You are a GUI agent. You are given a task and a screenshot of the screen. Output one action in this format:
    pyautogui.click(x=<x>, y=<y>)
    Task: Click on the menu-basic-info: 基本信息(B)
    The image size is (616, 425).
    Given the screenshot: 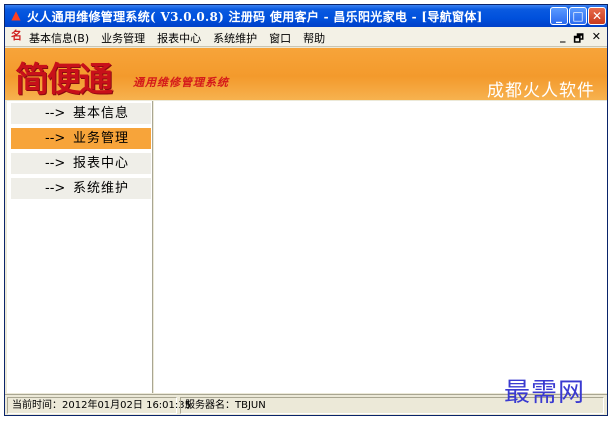 What is the action you would take?
    pyautogui.click(x=59, y=38)
    